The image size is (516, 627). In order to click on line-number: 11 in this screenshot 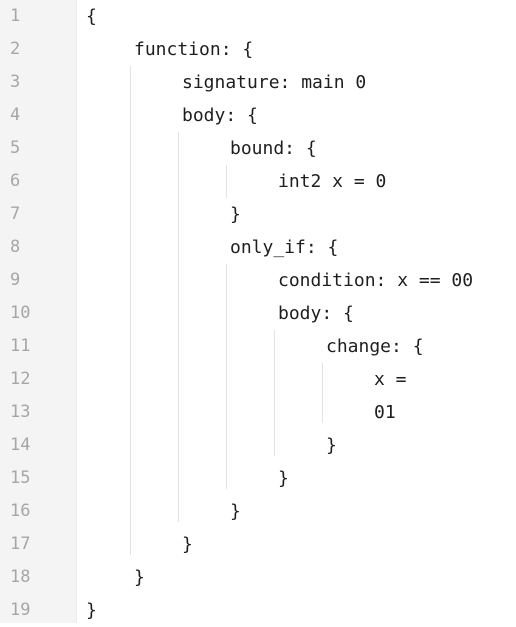, I will do `click(20, 346)`.